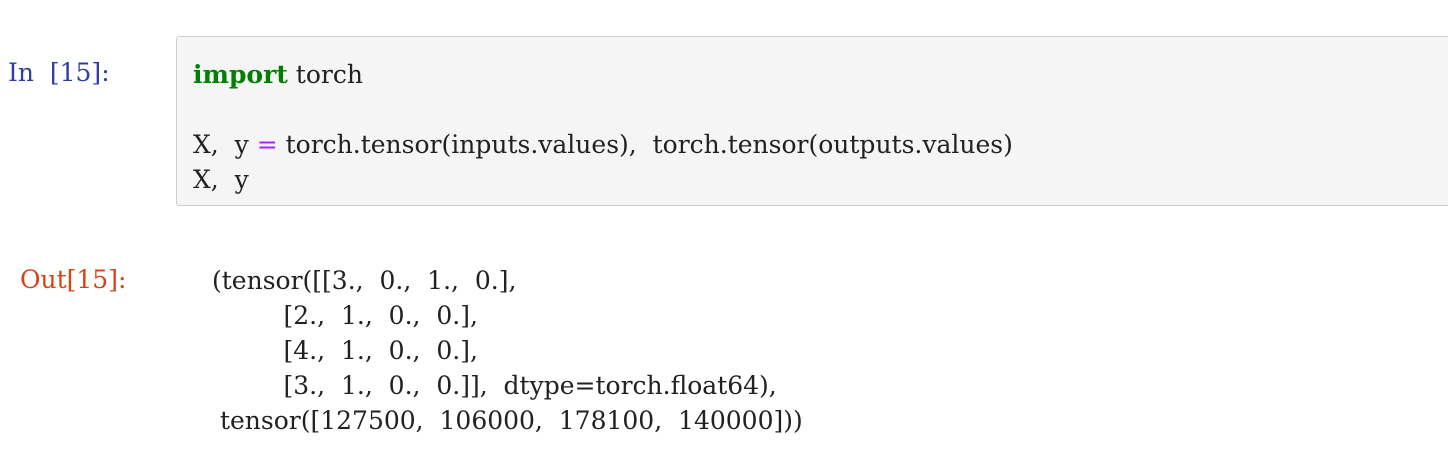 The image size is (1448, 467). Describe the element at coordinates (364, 280) in the screenshot. I see `output-line: (tensor([[3., 0., 1., 0.],` at that location.